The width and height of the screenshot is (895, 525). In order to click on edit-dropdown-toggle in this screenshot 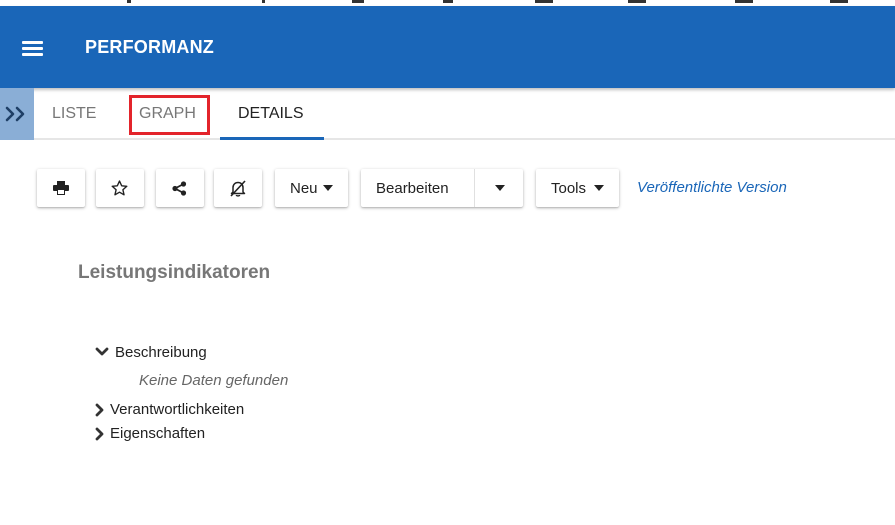, I will do `click(500, 188)`.